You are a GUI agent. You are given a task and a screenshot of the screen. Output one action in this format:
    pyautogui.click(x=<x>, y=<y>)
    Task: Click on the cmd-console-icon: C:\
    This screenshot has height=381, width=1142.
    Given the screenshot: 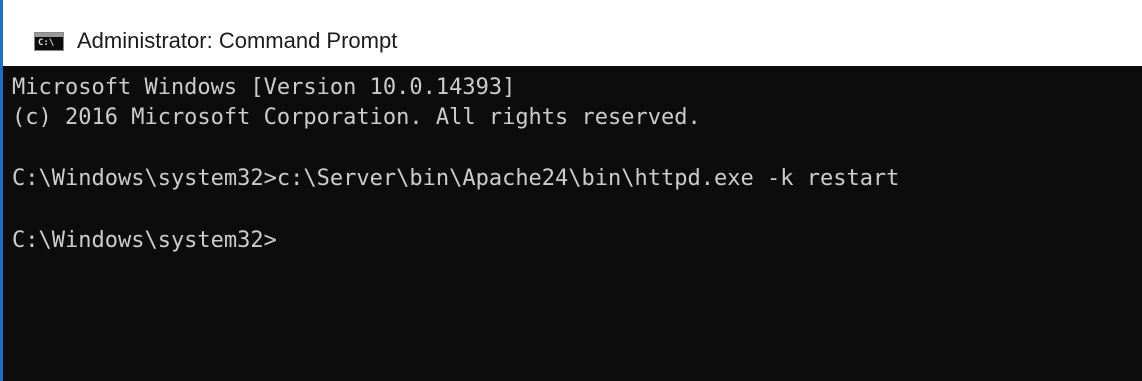 What is the action you would take?
    pyautogui.click(x=49, y=41)
    